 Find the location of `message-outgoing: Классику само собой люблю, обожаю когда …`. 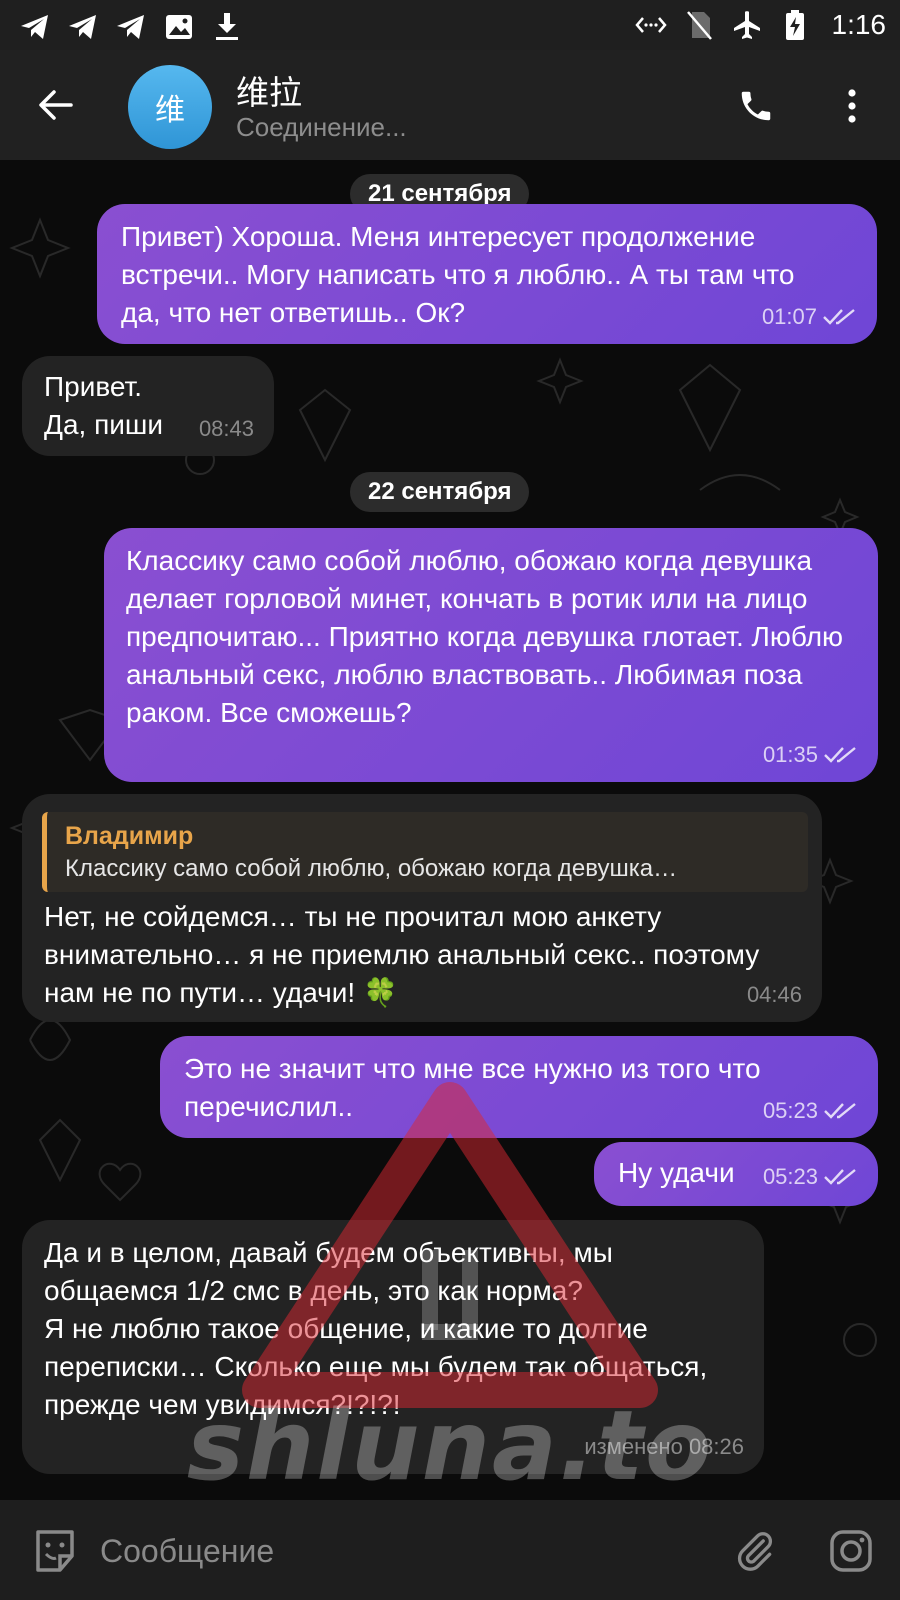

message-outgoing: Классику само собой люблю, обожаю когда … is located at coordinates (491, 655).